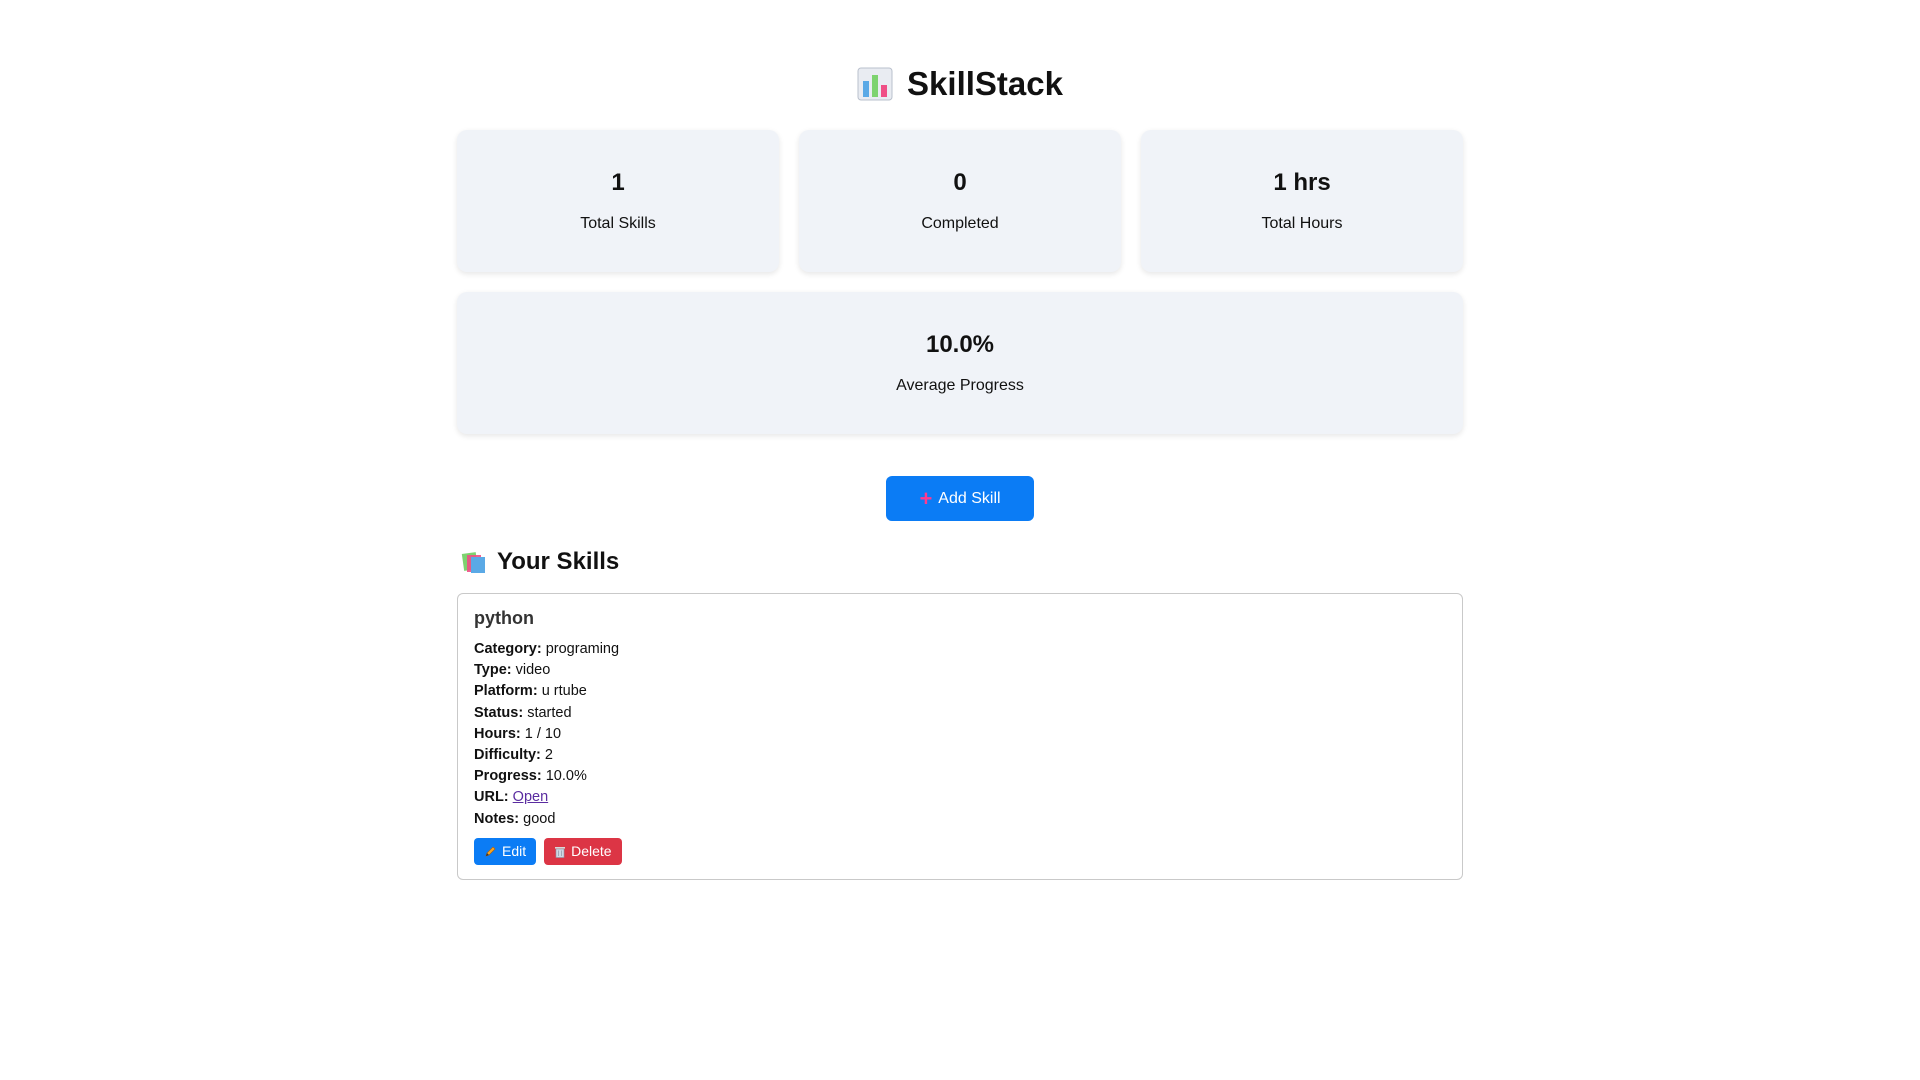 Image resolution: width=1920 pixels, height=1080 pixels. I want to click on field-value: started, so click(549, 712).